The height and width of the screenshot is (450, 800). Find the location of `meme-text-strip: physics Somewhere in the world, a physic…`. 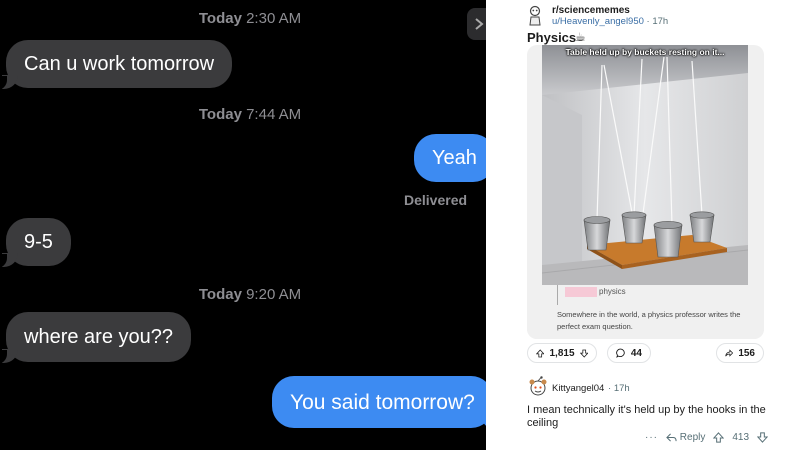

meme-text-strip: physics Somewhere in the world, a physic… is located at coordinates (645, 312).